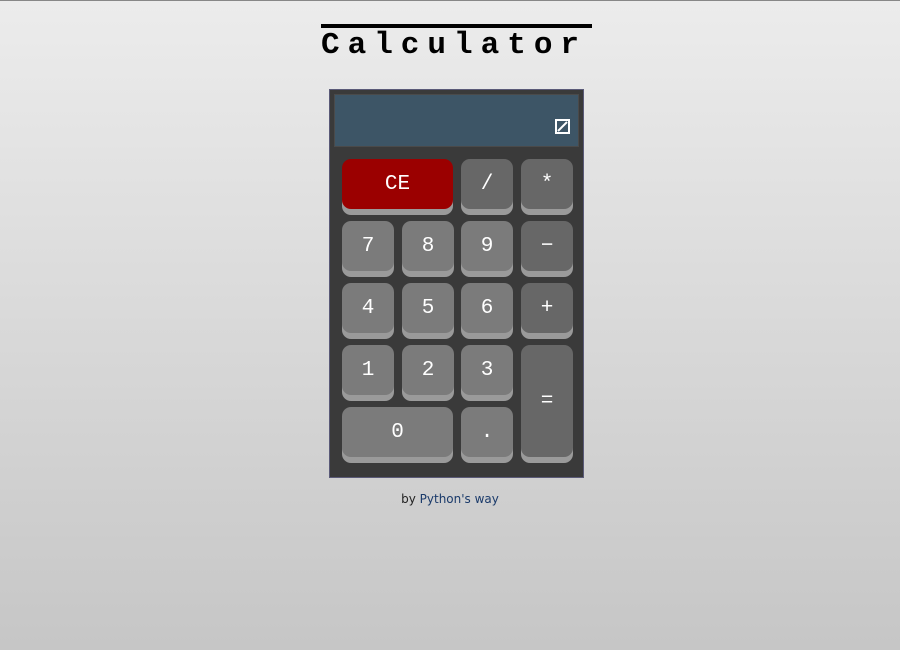 This screenshot has width=900, height=650. I want to click on digit-7-button: 7, so click(368, 246).